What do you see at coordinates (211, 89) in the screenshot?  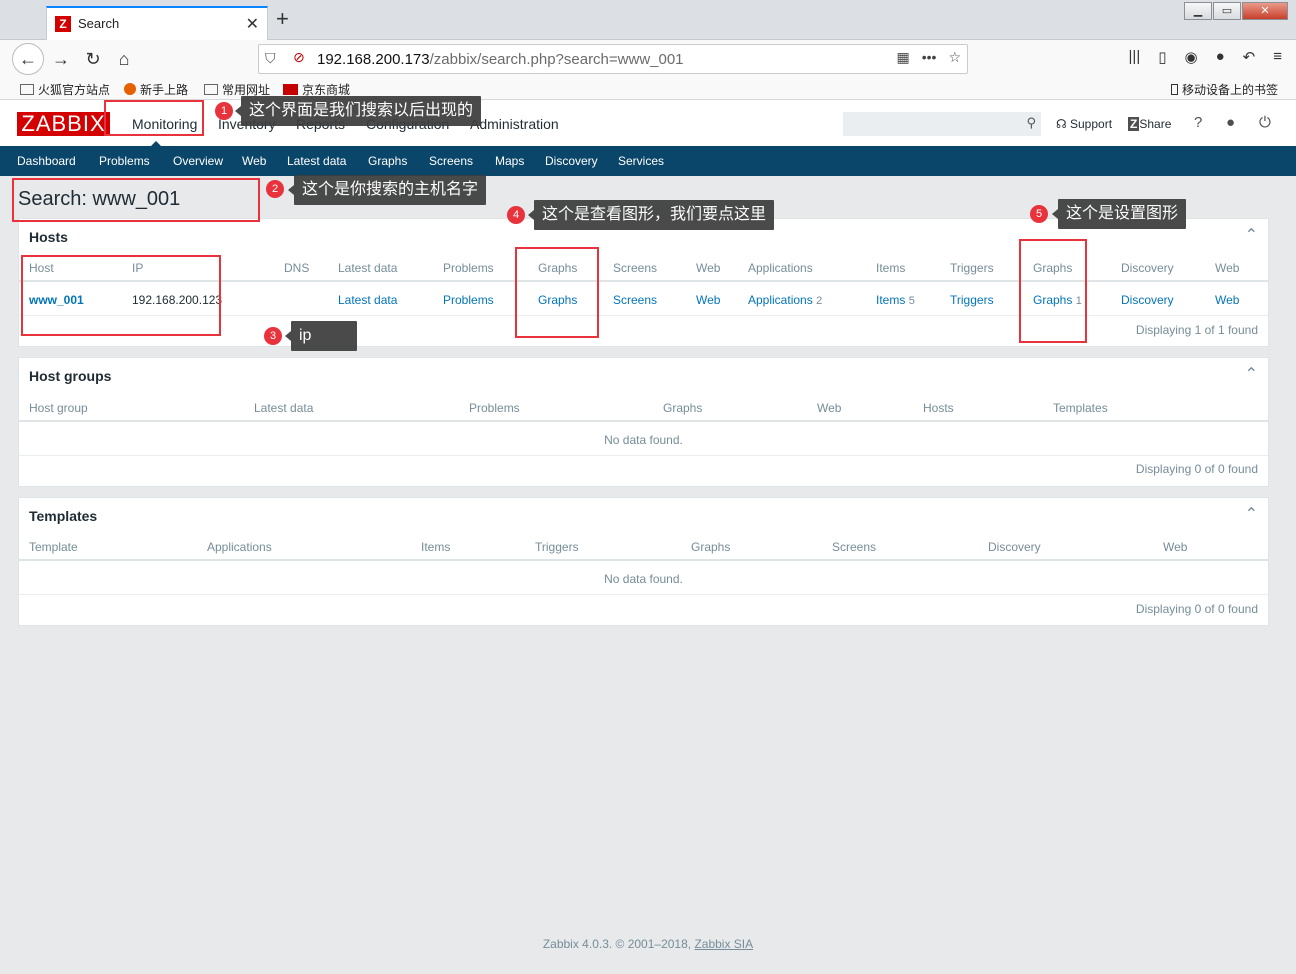 I see `folder-icon` at bounding box center [211, 89].